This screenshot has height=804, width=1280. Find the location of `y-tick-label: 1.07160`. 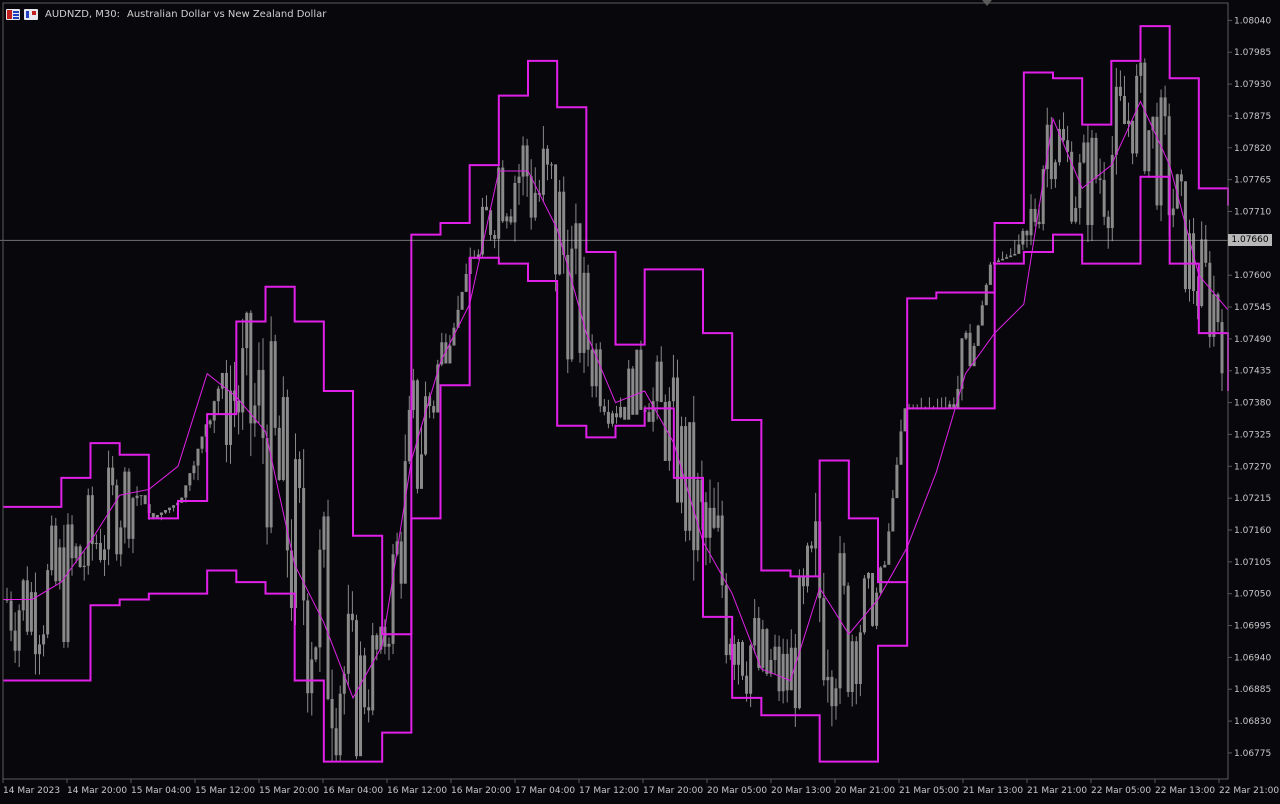

y-tick-label: 1.07160 is located at coordinates (1252, 531).